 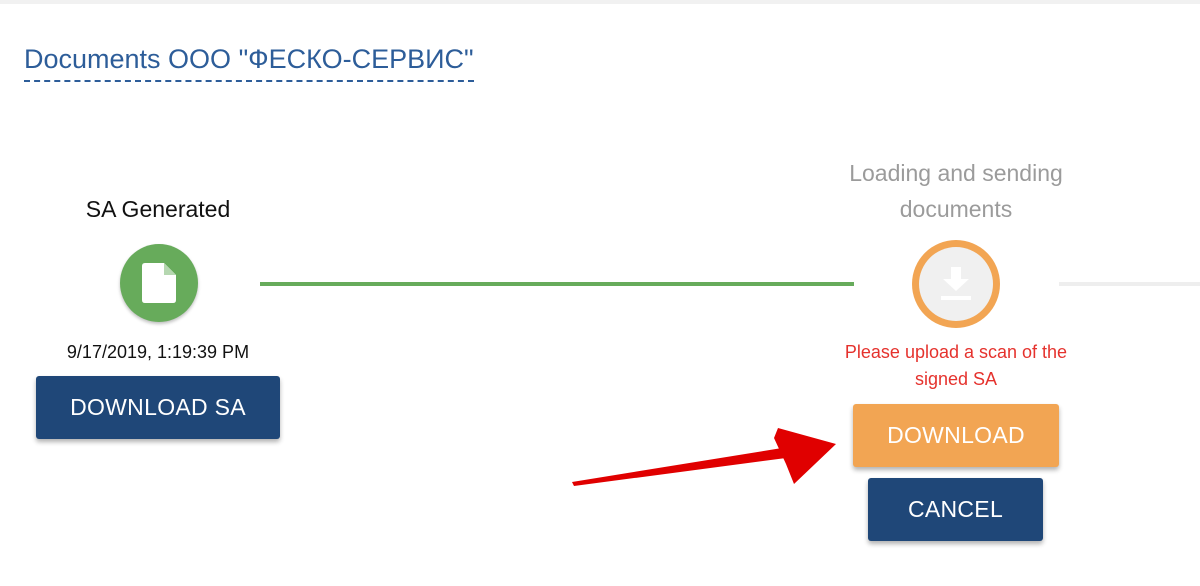 What do you see at coordinates (249, 62) in the screenshot?
I see `page-title-link: Documents ООО "ФЕСКО-СЕРВИС"` at bounding box center [249, 62].